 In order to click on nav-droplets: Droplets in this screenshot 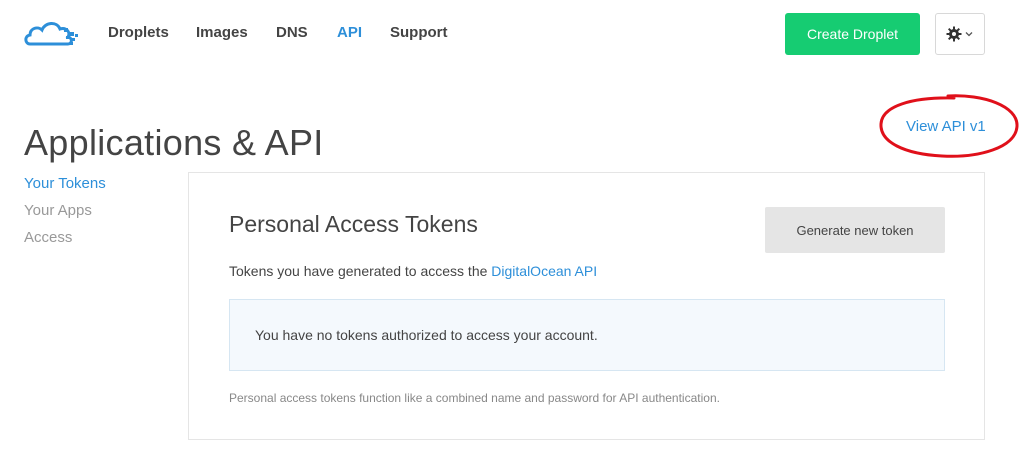, I will do `click(138, 32)`.